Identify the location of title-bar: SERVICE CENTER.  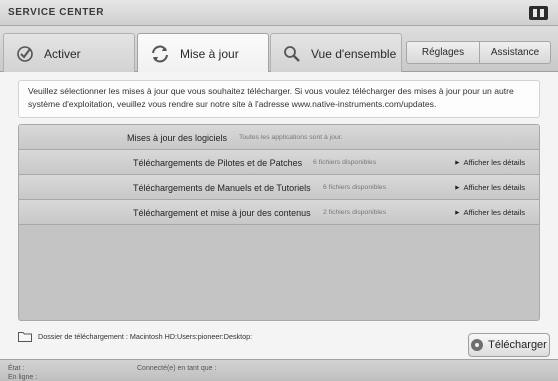
(279, 13).